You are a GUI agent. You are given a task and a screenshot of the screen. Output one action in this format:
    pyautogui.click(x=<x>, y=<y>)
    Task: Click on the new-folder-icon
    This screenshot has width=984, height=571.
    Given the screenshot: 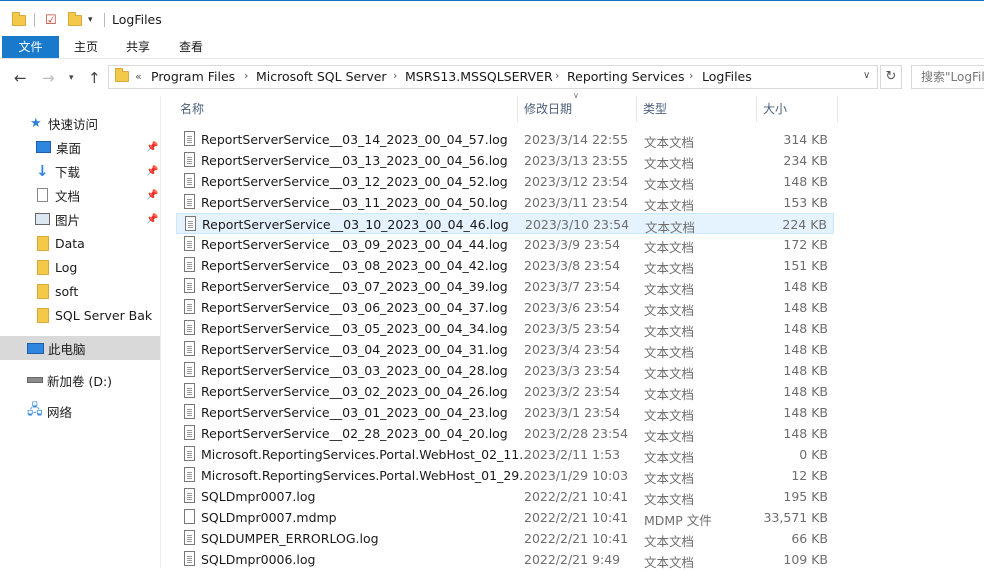 What is the action you would take?
    pyautogui.click(x=75, y=20)
    